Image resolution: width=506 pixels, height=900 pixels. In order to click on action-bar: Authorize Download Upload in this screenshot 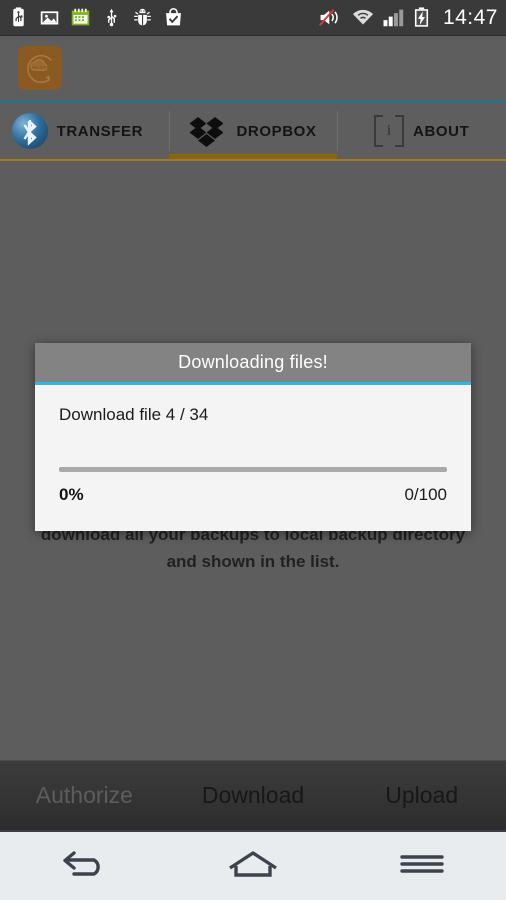, I will do `click(253, 795)`.